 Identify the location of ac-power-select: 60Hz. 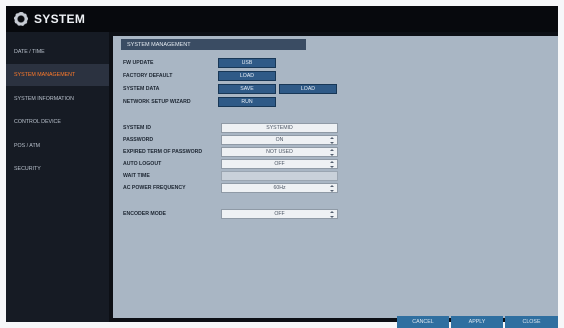
(279, 188).